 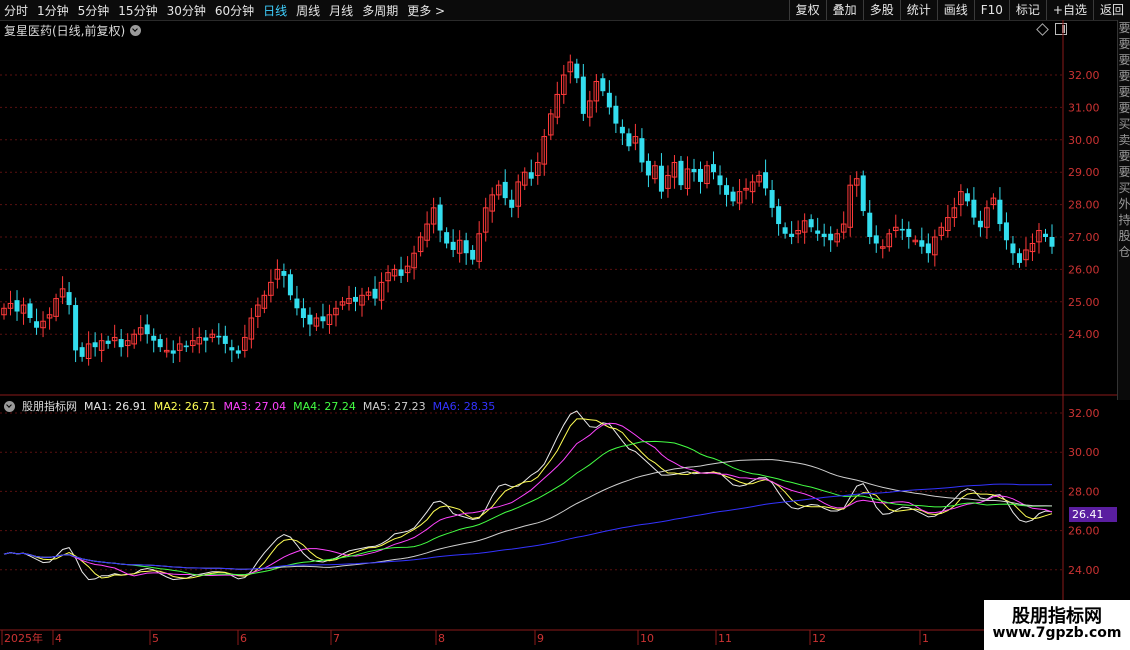 What do you see at coordinates (1084, 531) in the screenshot?
I see `ind-tick-3: 26.00` at bounding box center [1084, 531].